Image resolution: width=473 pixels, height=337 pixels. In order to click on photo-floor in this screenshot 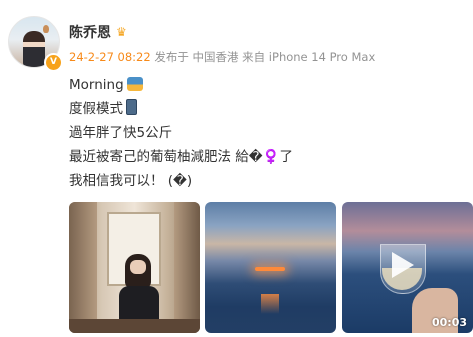, I will do `click(134, 326)`.